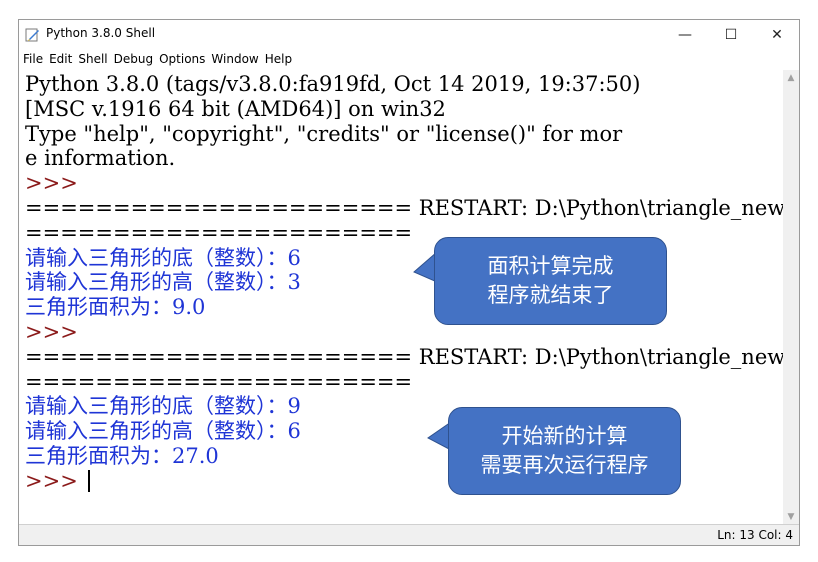 The width and height of the screenshot is (818, 562). I want to click on close-icon: ✕, so click(777, 35).